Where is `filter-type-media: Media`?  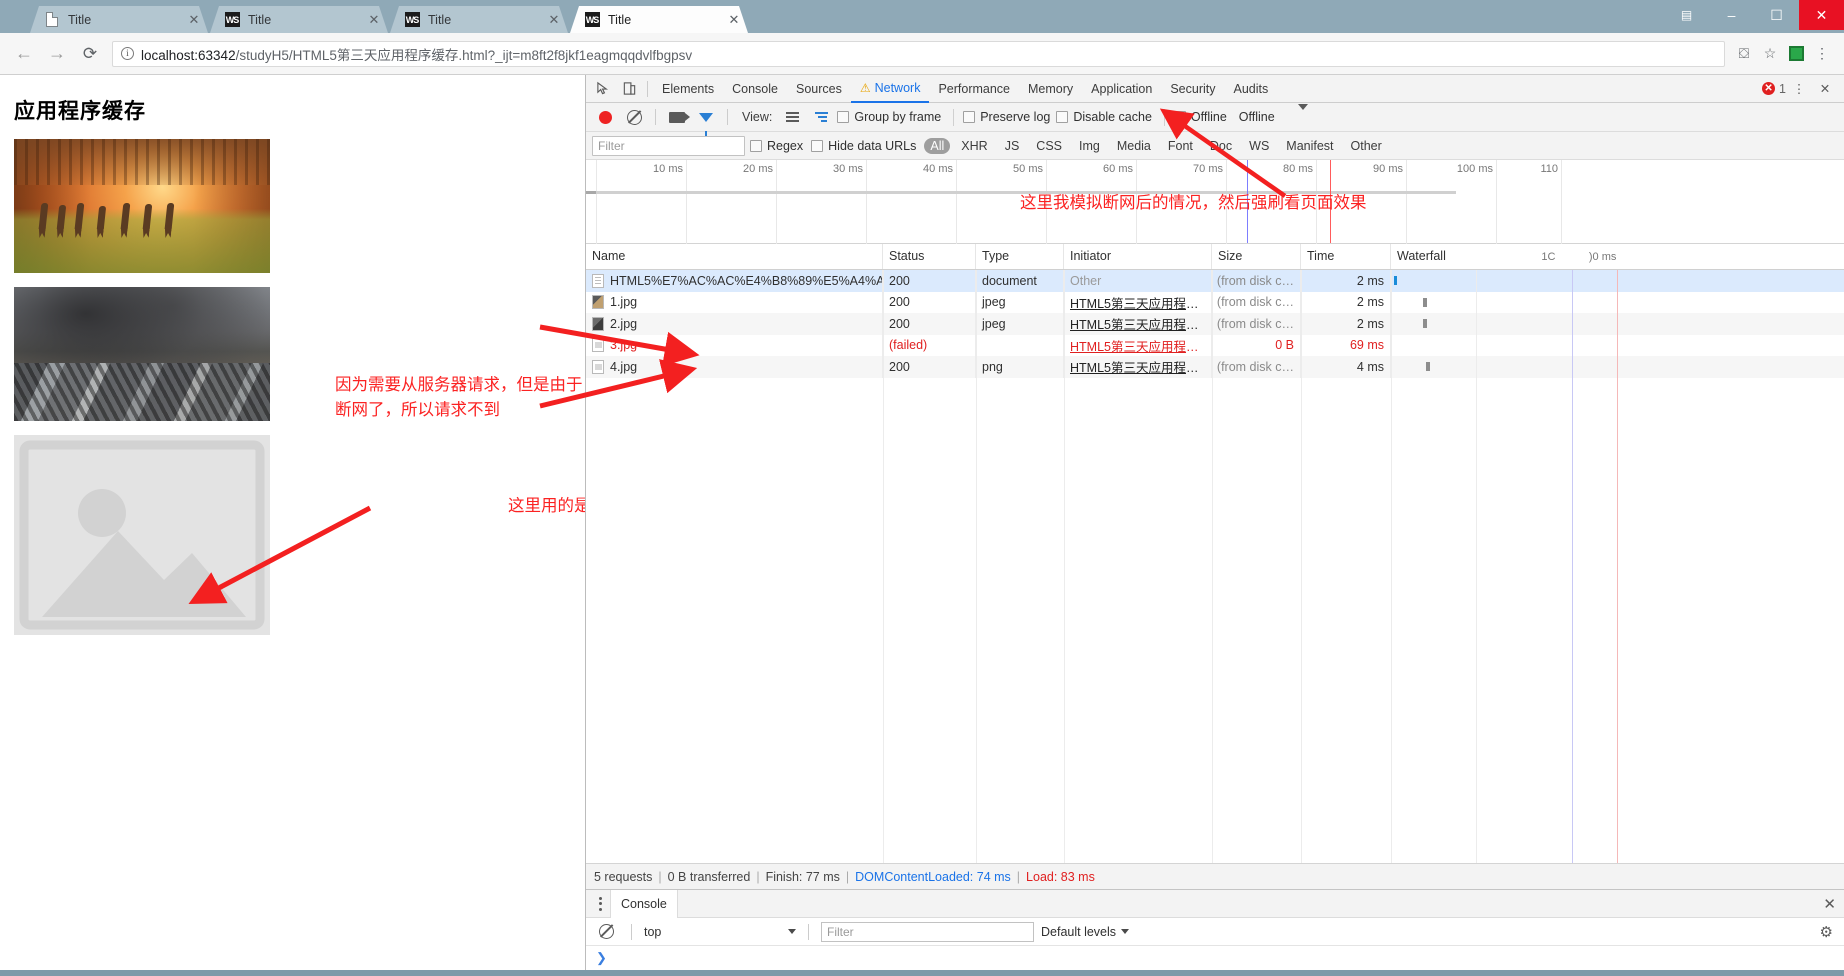
filter-type-media: Media is located at coordinates (1134, 146).